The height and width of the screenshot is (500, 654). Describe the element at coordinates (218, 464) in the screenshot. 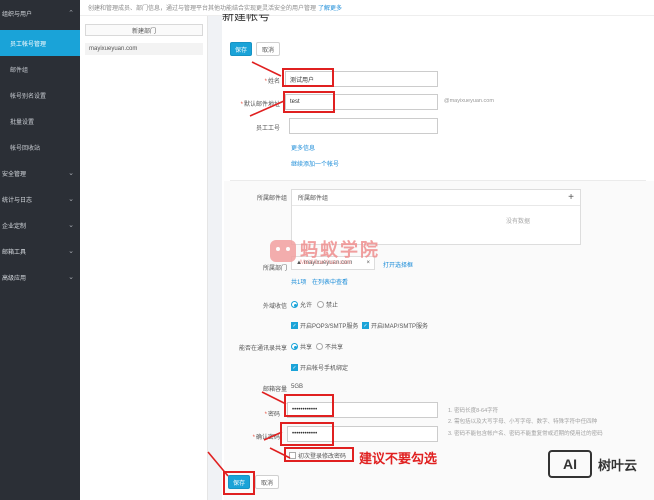

I see `arrow-save` at that location.